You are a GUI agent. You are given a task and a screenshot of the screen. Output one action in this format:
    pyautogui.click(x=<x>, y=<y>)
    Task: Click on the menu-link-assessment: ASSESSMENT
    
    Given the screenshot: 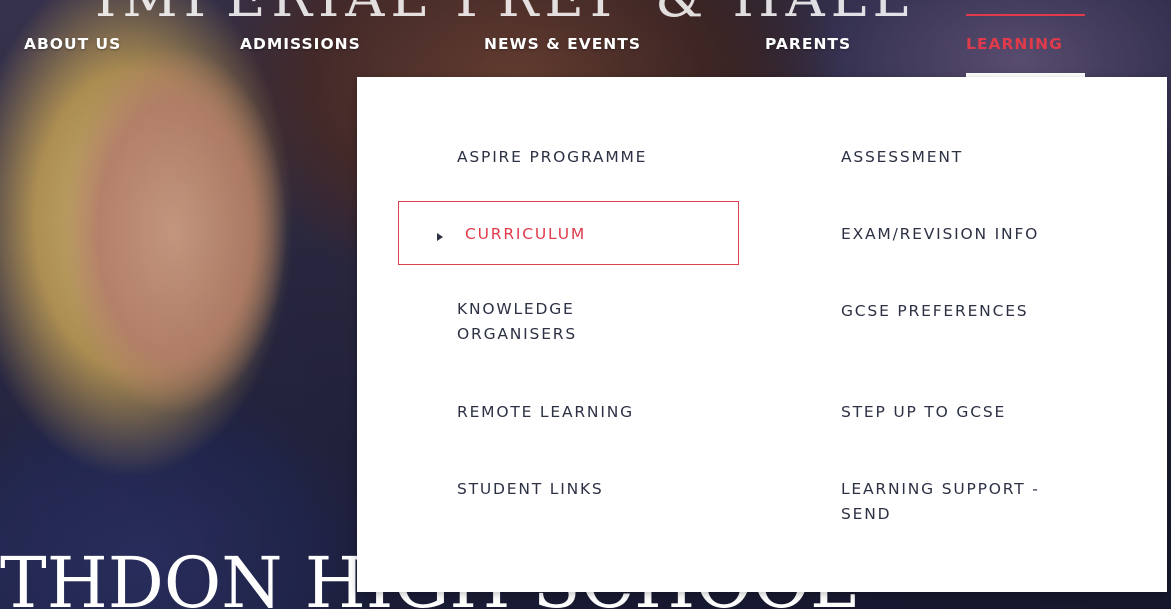 What is the action you would take?
    pyautogui.click(x=902, y=157)
    